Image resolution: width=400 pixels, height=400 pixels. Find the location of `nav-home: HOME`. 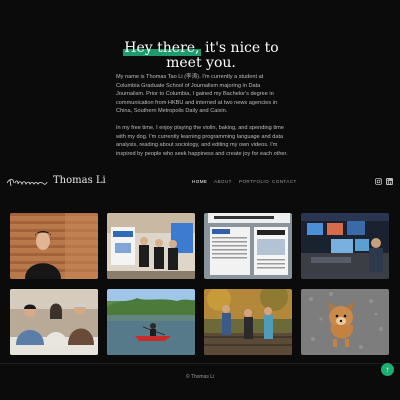

nav-home: HOME is located at coordinates (199, 181).